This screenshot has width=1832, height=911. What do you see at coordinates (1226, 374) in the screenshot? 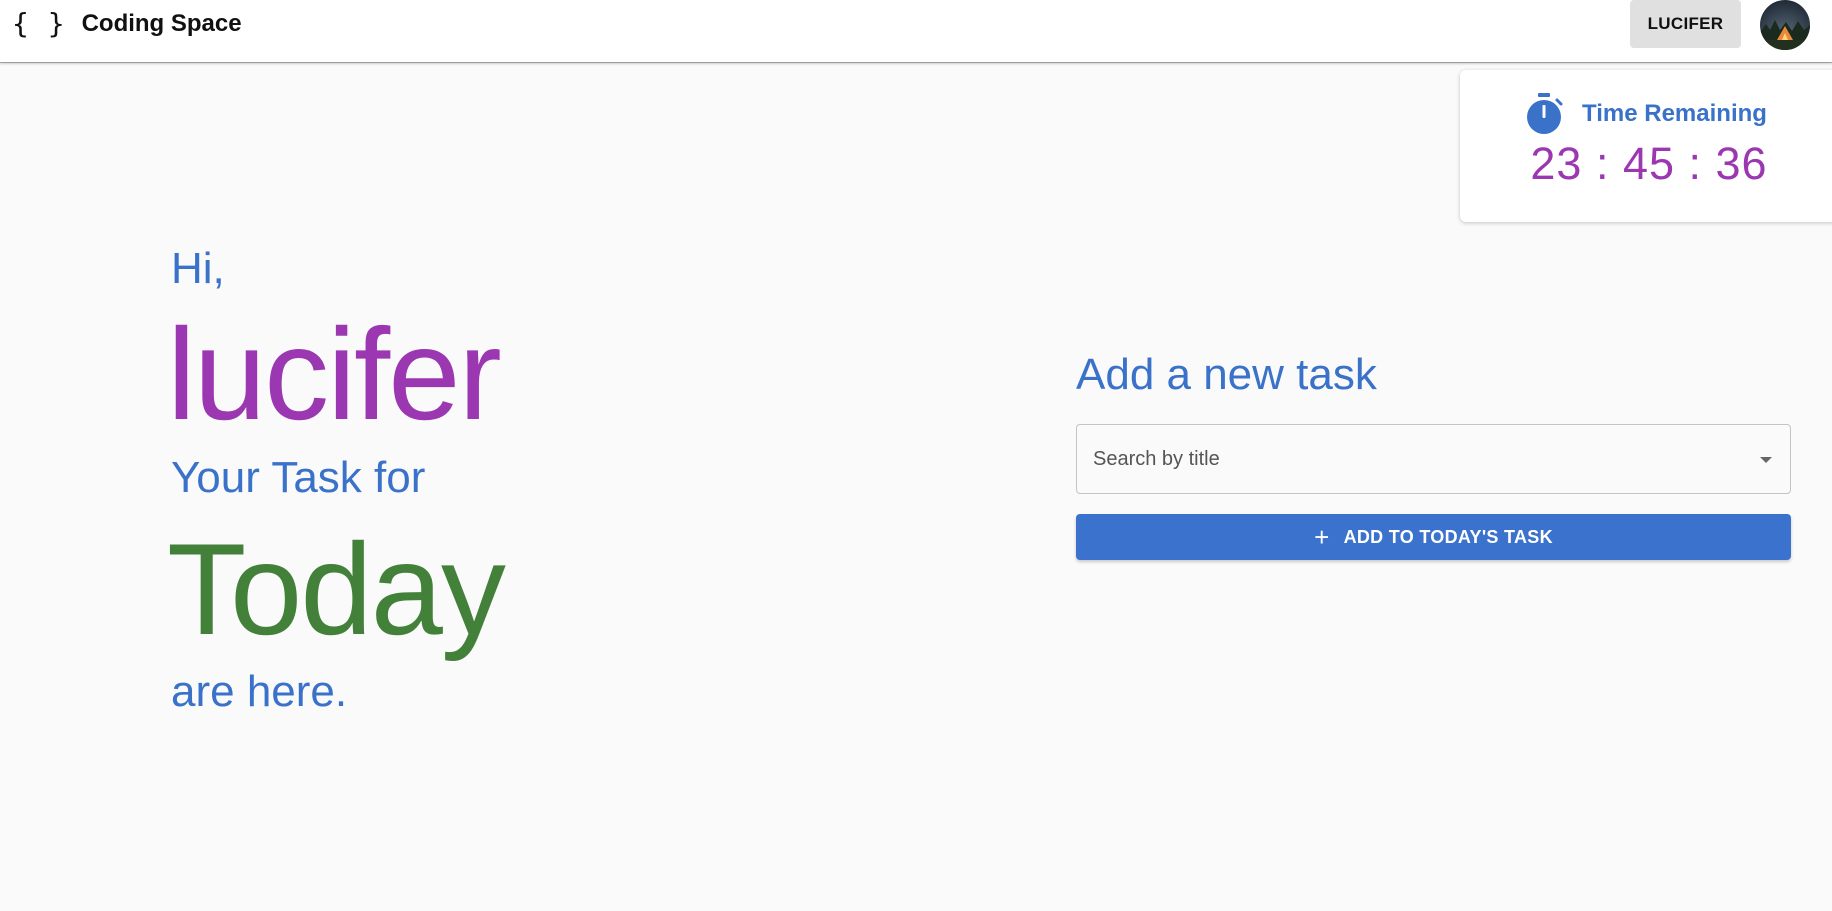
I see `add-task-title: Add a new task` at bounding box center [1226, 374].